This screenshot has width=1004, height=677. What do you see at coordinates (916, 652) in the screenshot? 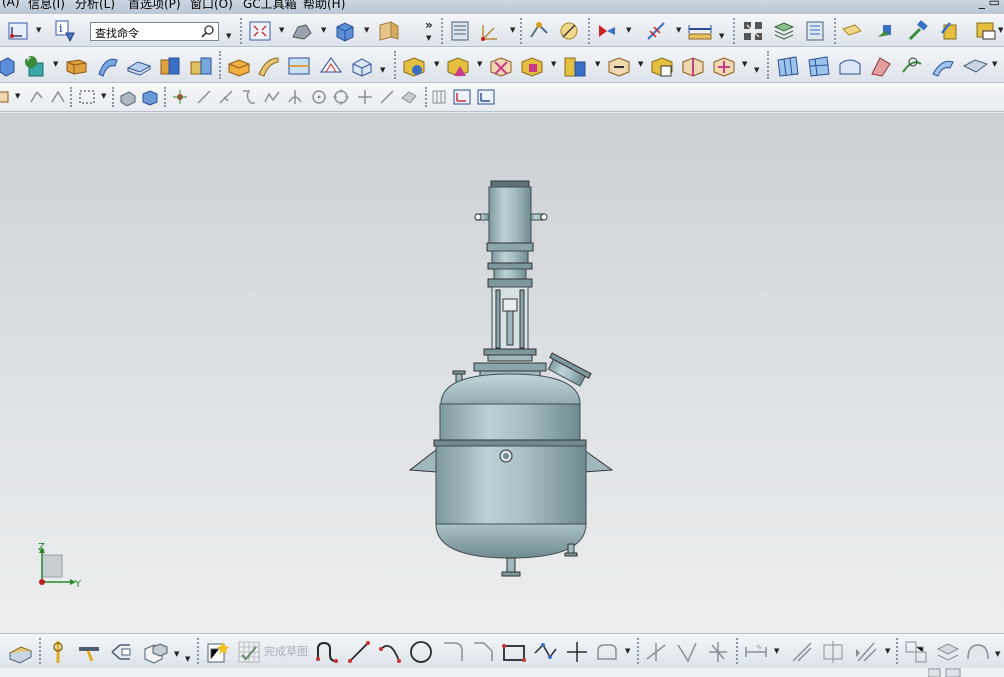
I see `relations-browser-icon` at bounding box center [916, 652].